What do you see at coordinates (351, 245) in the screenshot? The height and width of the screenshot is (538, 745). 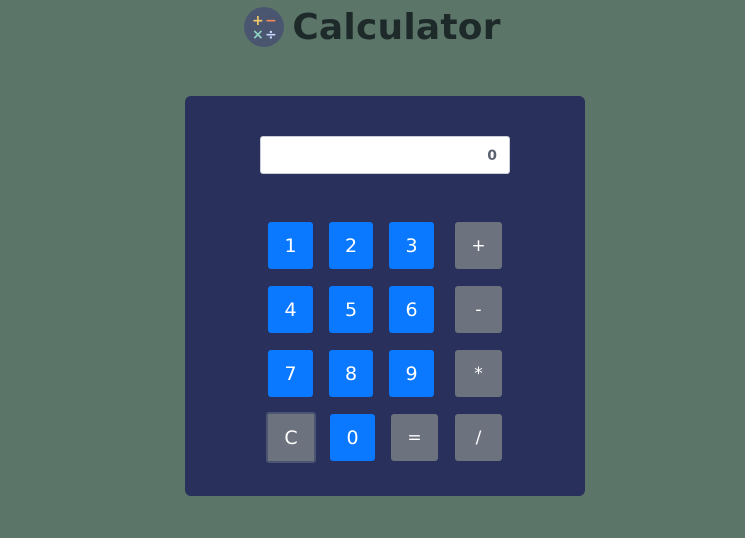 I see `key-2-button: 2` at bounding box center [351, 245].